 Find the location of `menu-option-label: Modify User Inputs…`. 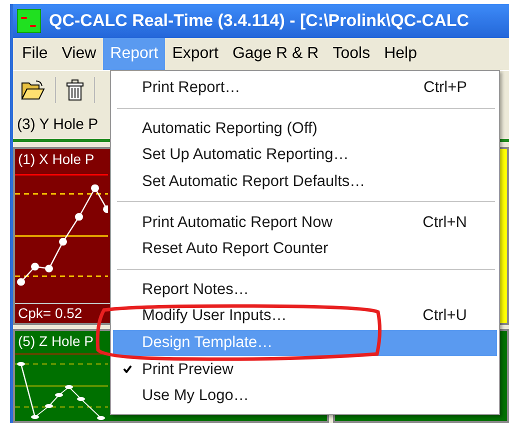

menu-option-label: Modify User Inputs… is located at coordinates (214, 316).